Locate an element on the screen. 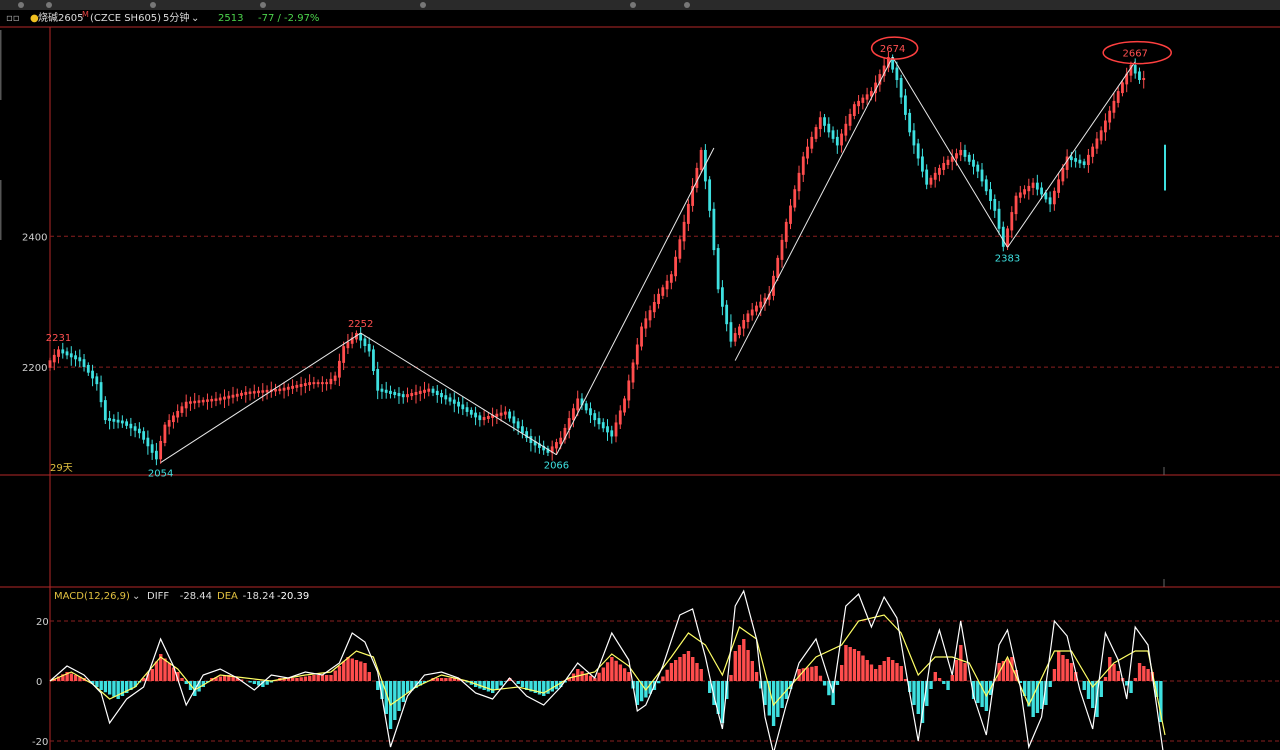  macd-title: MACD(12,26,9) is located at coordinates (92, 596).